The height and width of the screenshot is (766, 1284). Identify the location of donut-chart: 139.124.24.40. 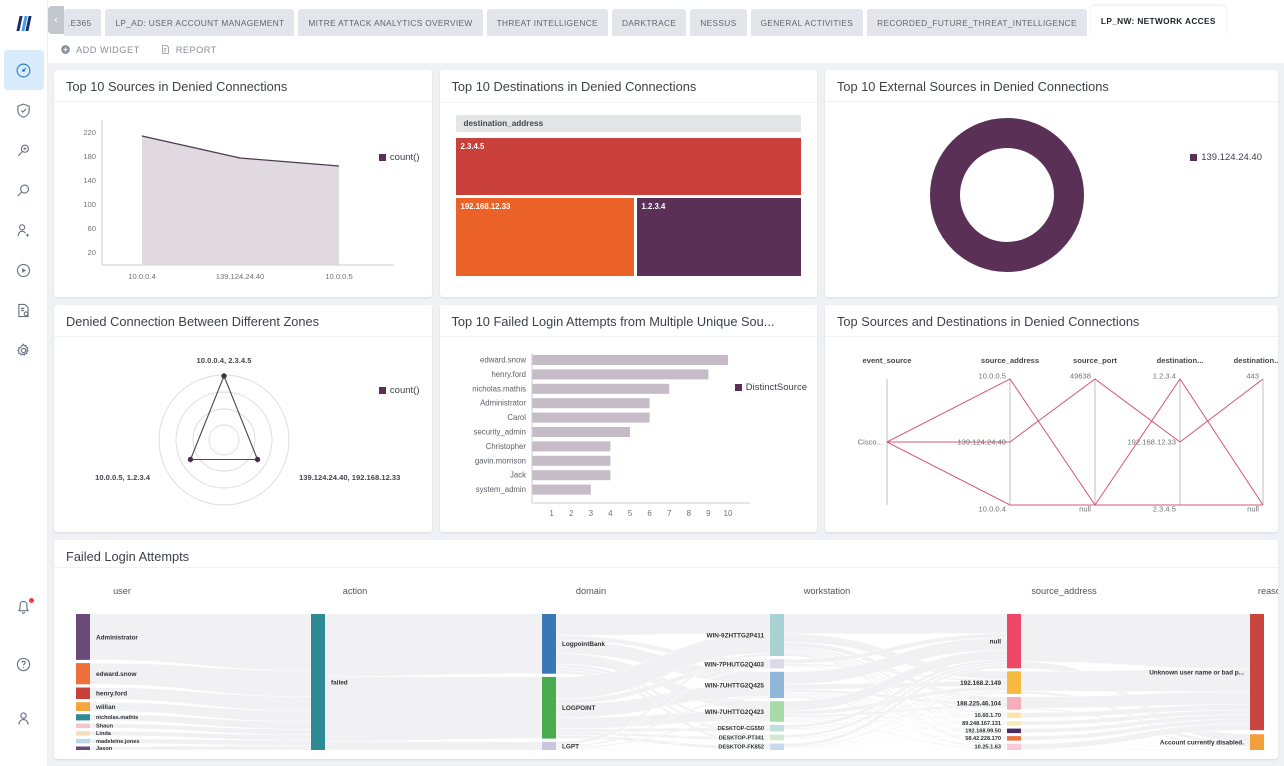
(1051, 199).